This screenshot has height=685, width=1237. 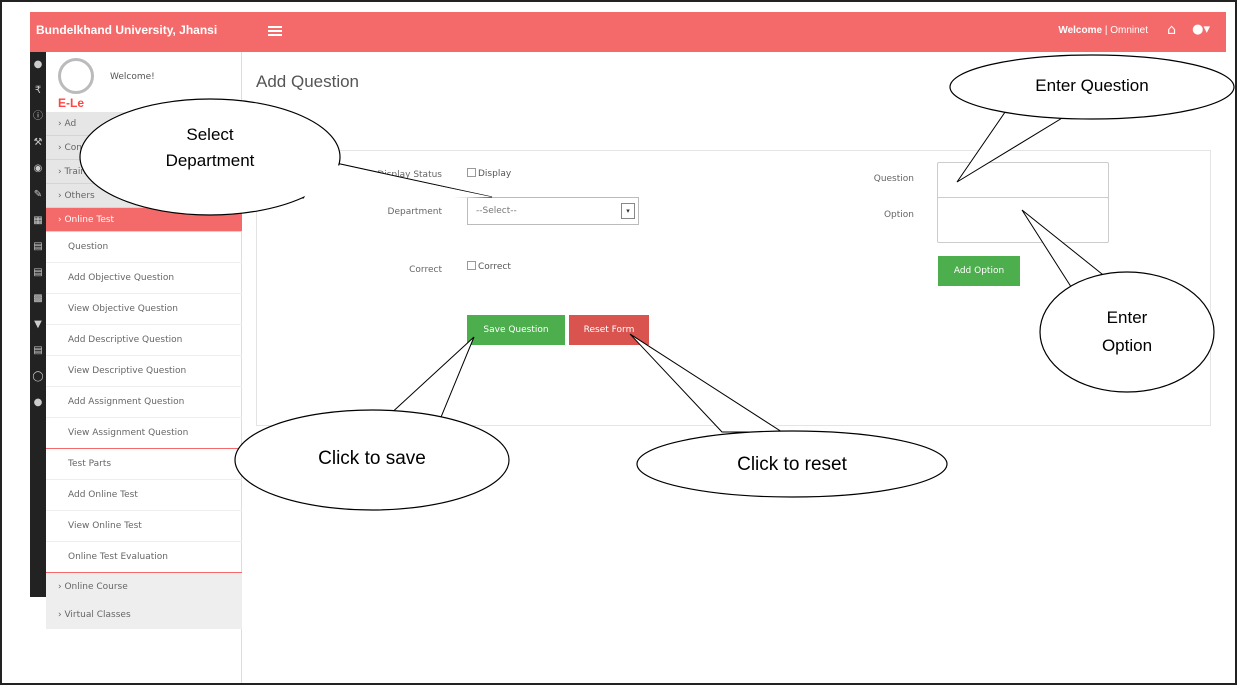 I want to click on money-icon: ▤, so click(x=38, y=247).